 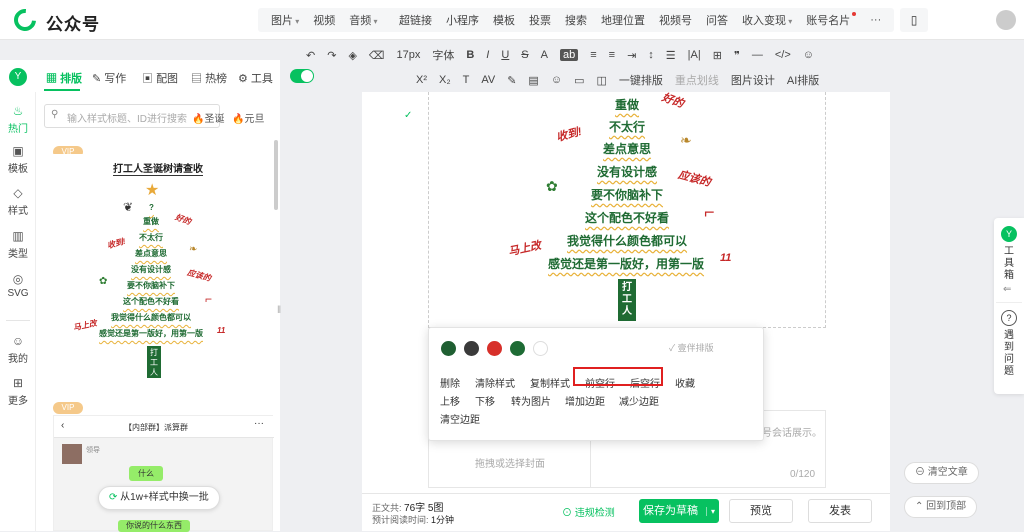 What do you see at coordinates (64, 78) in the screenshot?
I see `tab-layout: ▦ 排版` at bounding box center [64, 78].